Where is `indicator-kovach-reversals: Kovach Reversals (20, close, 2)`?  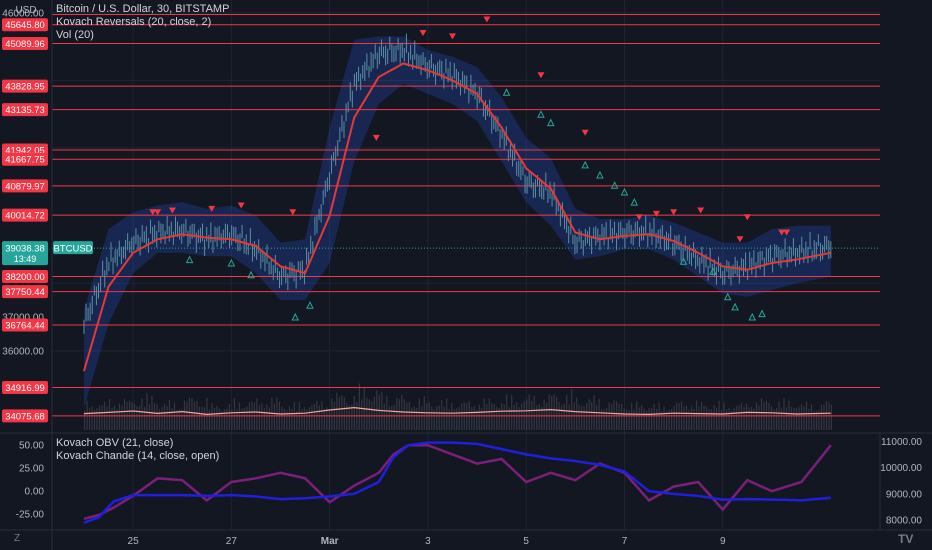
indicator-kovach-reversals: Kovach Reversals (20, close, 2) is located at coordinates (142, 22).